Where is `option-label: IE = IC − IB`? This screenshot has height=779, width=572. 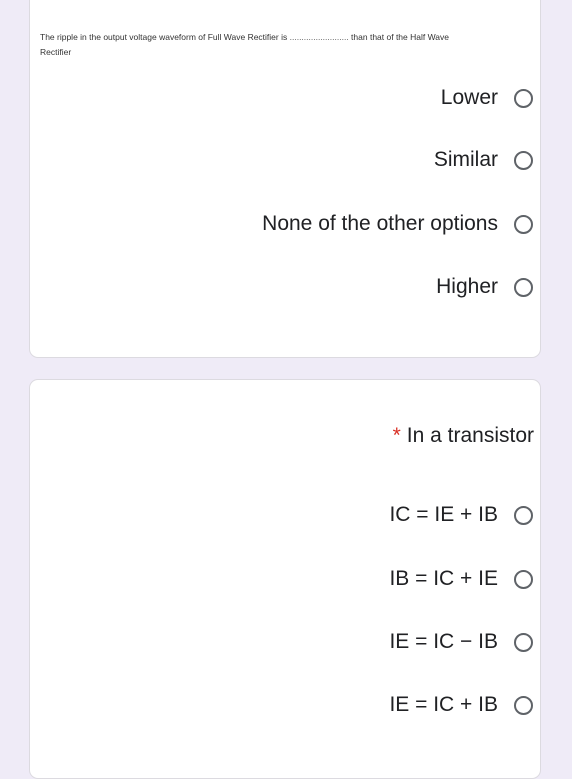 option-label: IE = IC − IB is located at coordinates (443, 641).